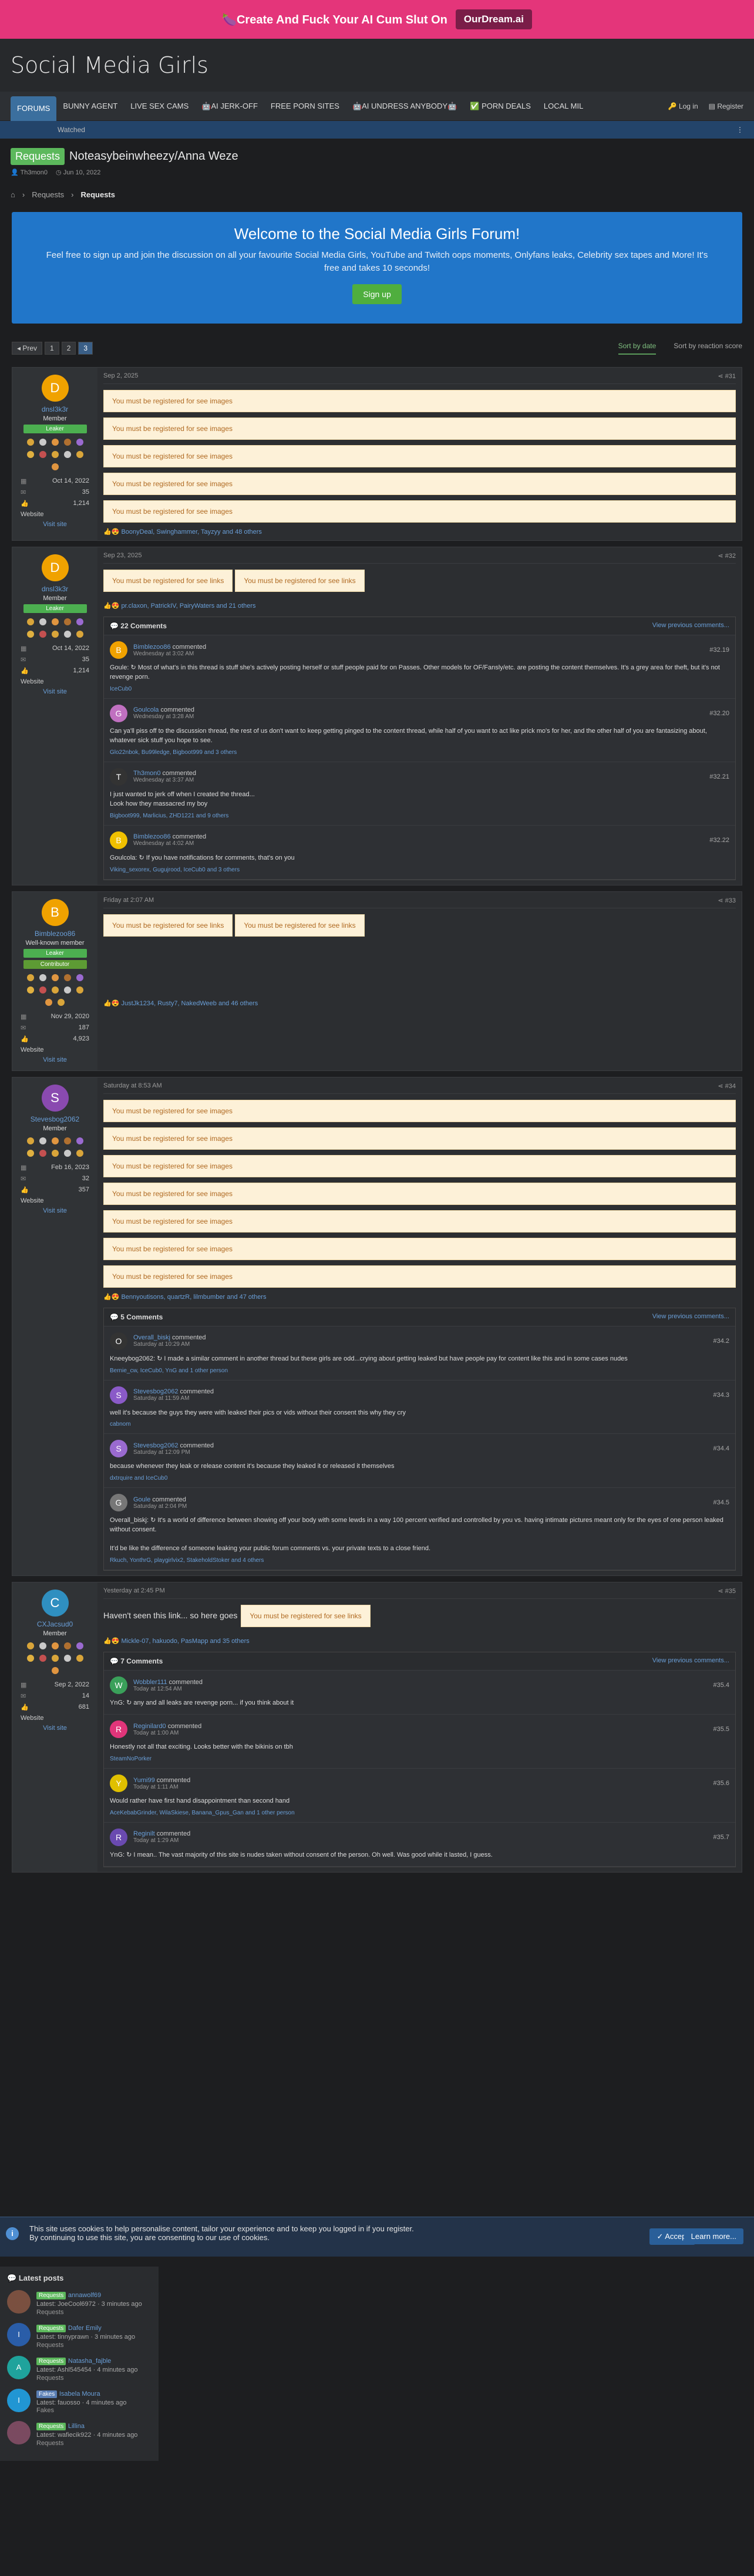  I want to click on comment-author: Wobbler111, so click(150, 1682).